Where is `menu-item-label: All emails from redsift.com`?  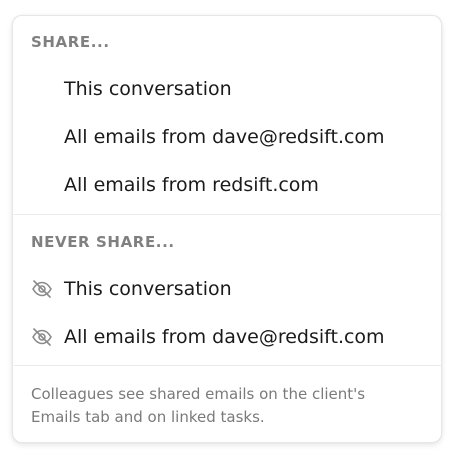 menu-item-label: All emails from redsift.com is located at coordinates (191, 185).